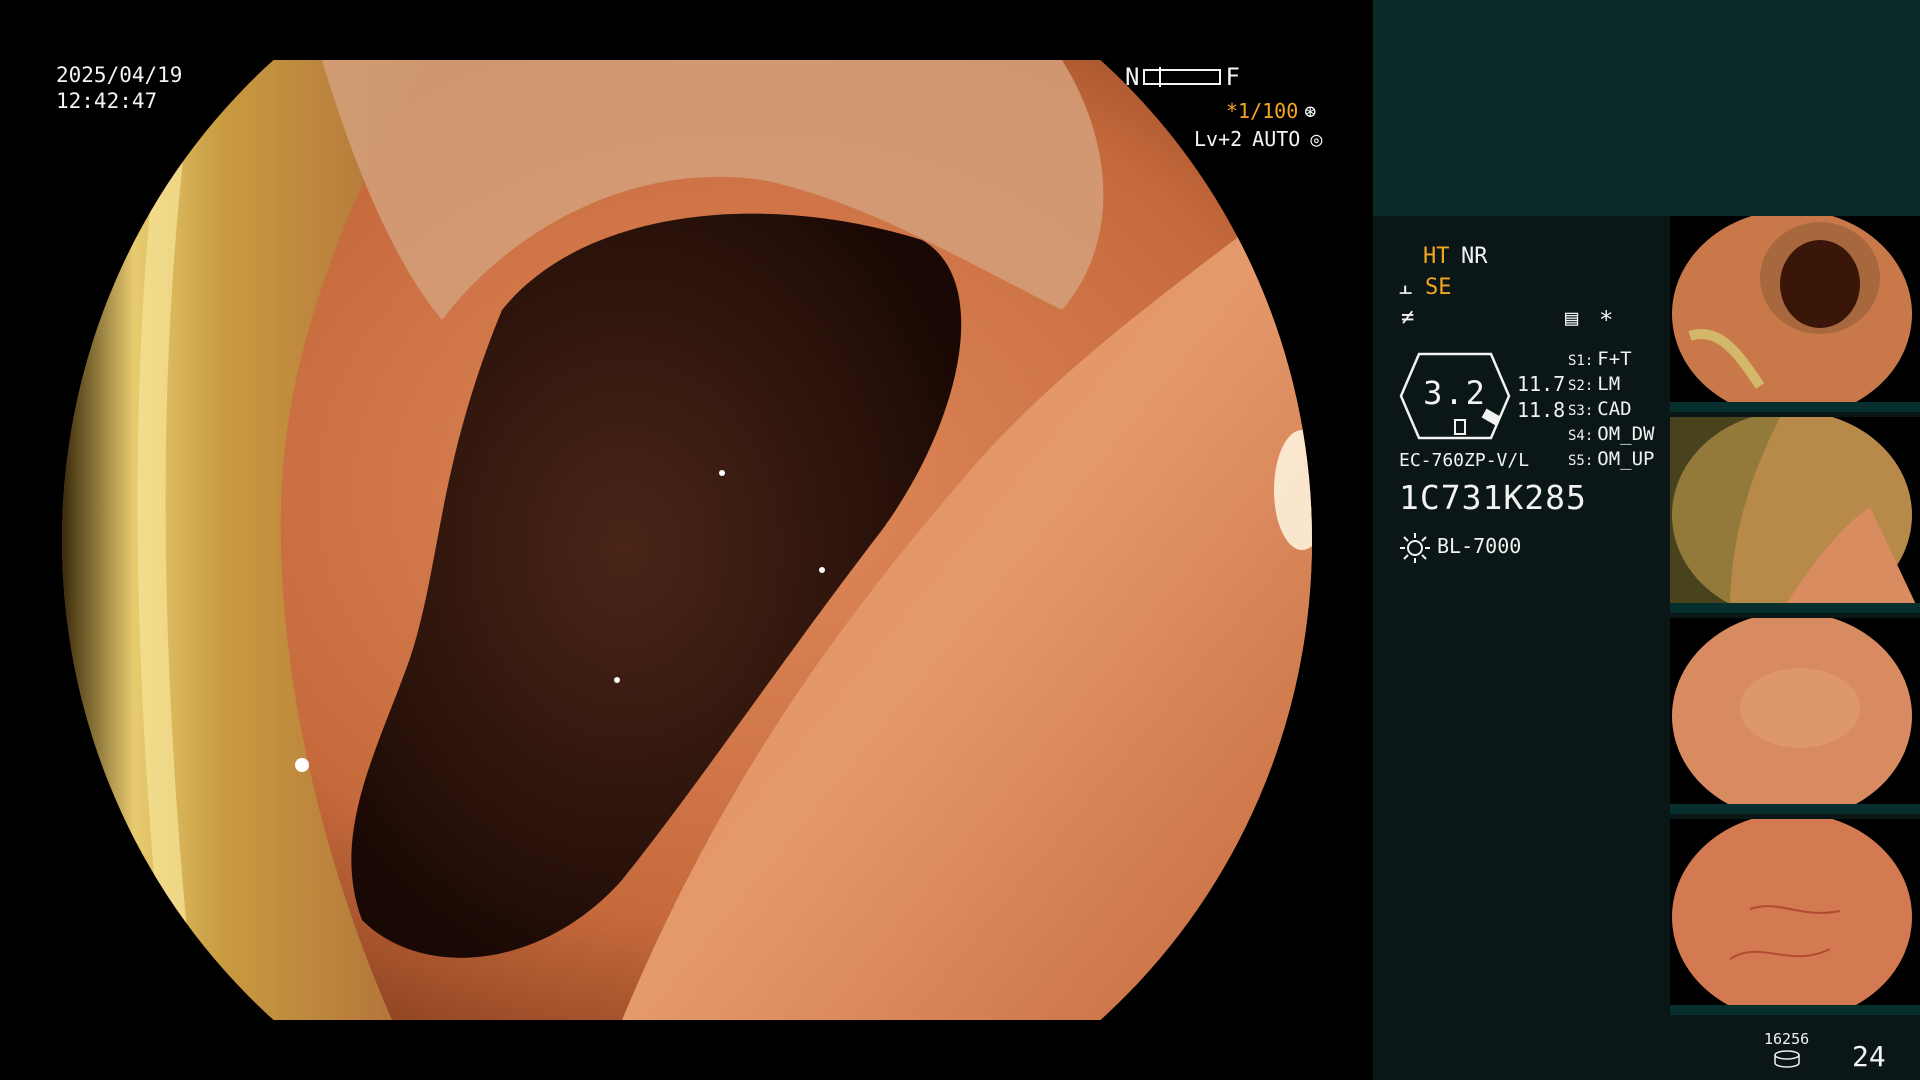 The height and width of the screenshot is (1080, 1920). Describe the element at coordinates (1600, 409) in the screenshot. I see `setting-s3: S3: CAD` at that location.